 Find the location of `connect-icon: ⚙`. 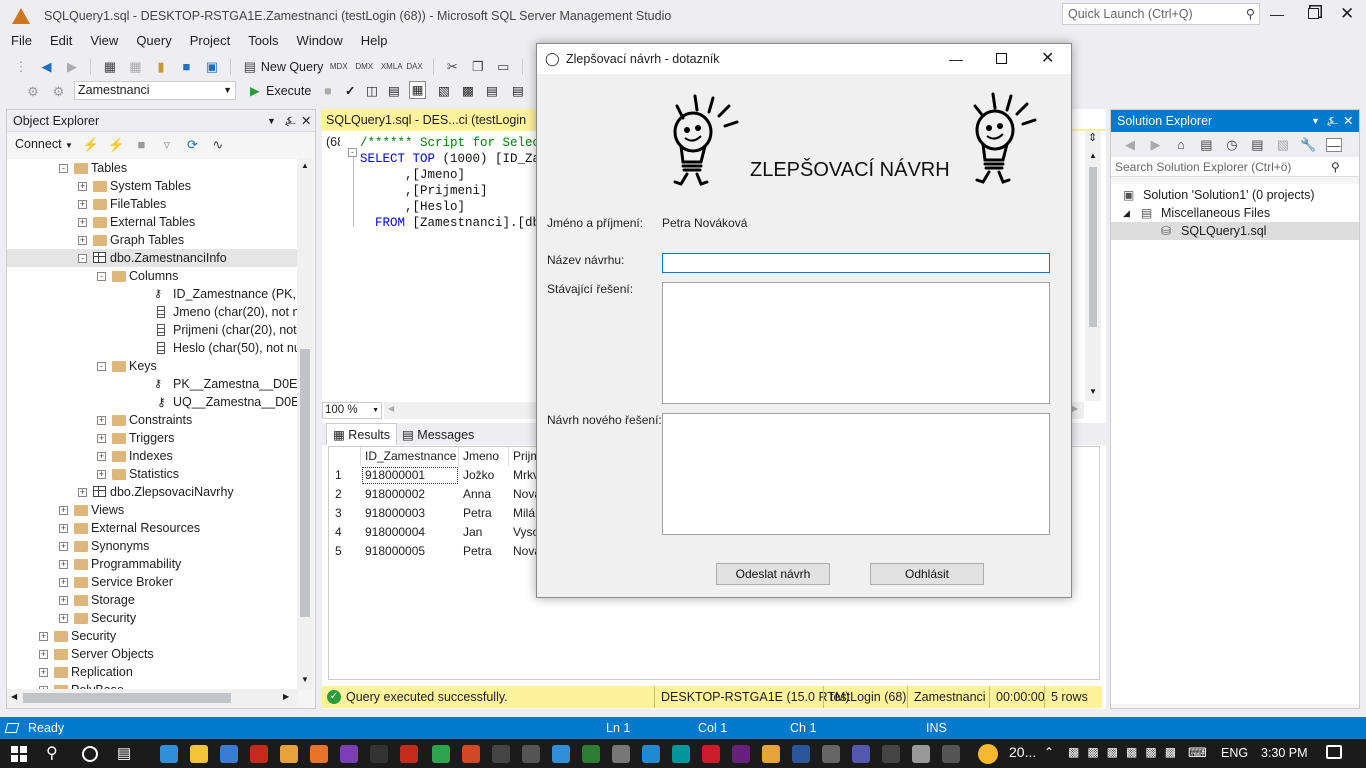

connect-icon: ⚙ is located at coordinates (33, 91).